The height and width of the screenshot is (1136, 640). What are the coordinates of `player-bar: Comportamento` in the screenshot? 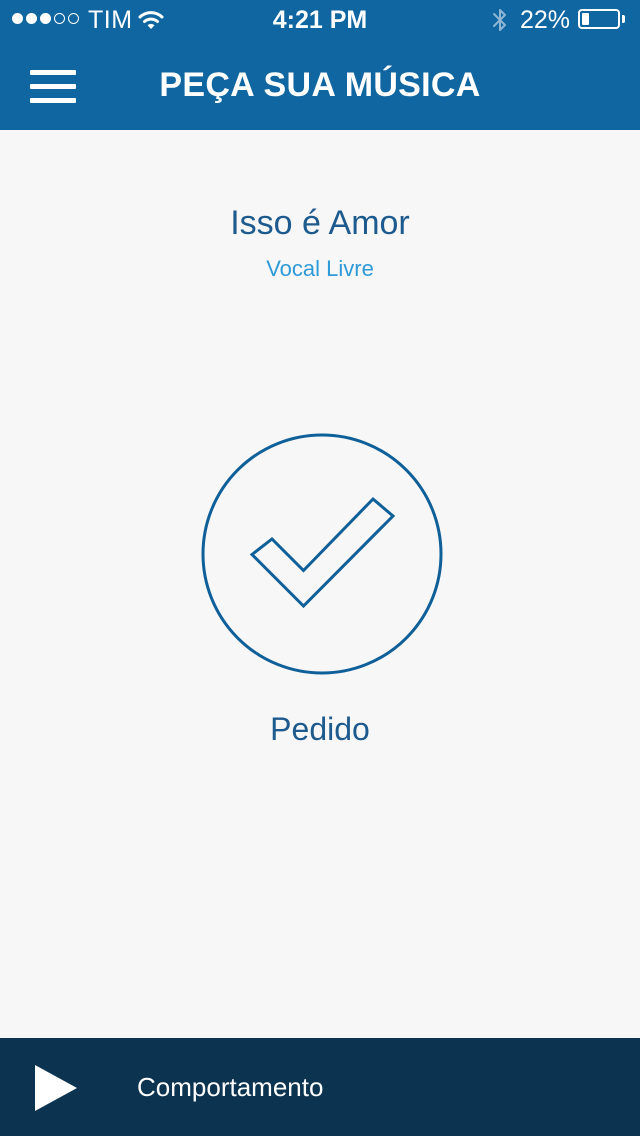 It's located at (320, 1087).